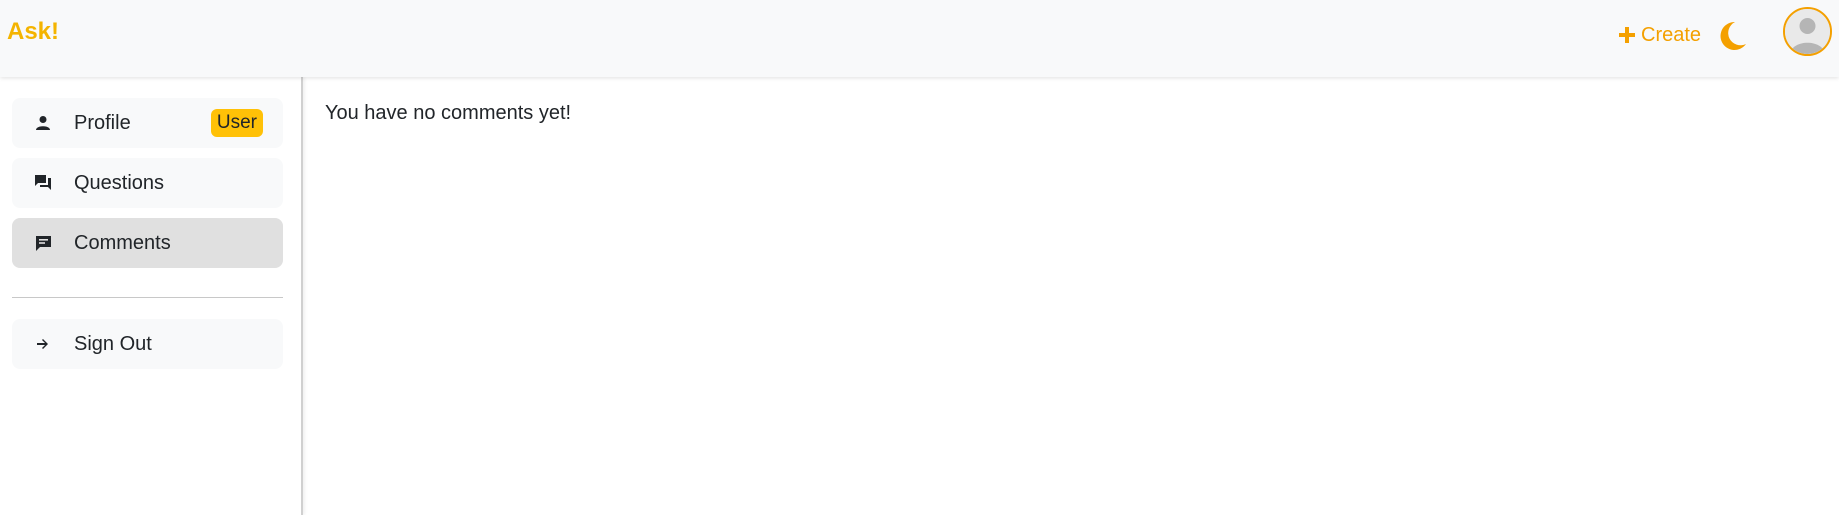 This screenshot has width=1839, height=515. I want to click on arrow-right-icon, so click(43, 344).